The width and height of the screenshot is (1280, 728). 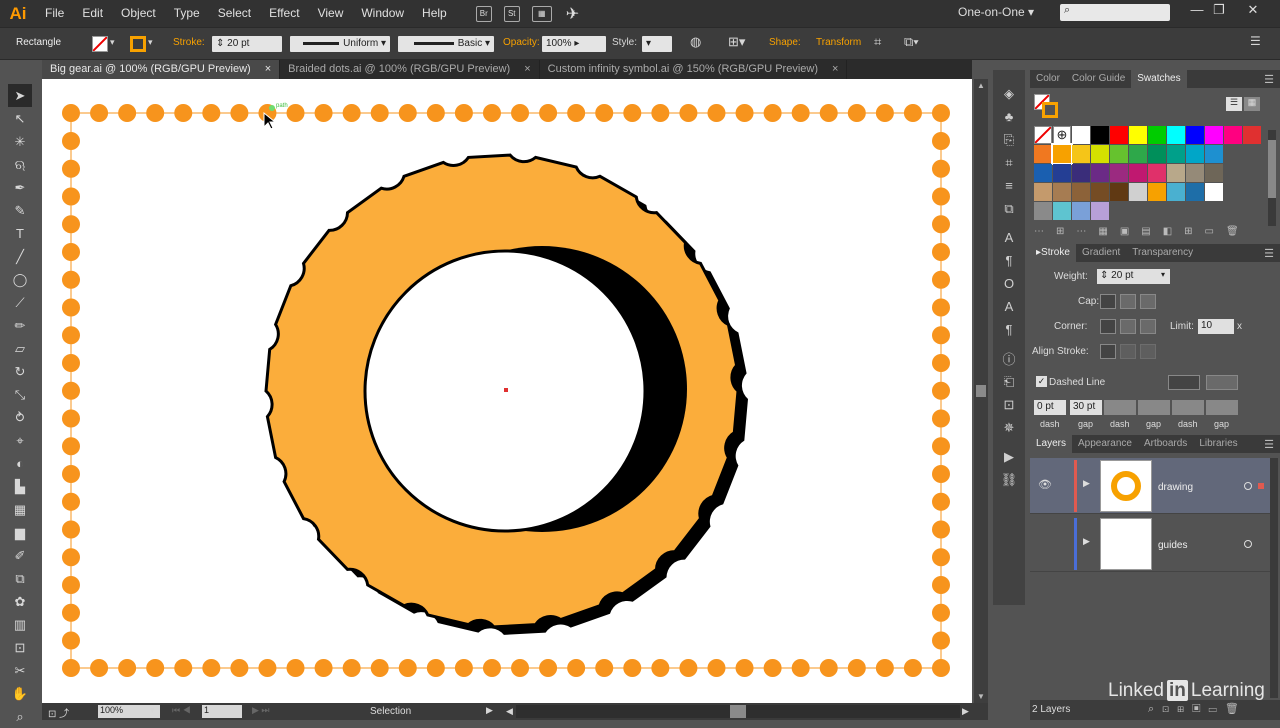 I want to click on swatches-menu-icon: ☰, so click(x=1272, y=79).